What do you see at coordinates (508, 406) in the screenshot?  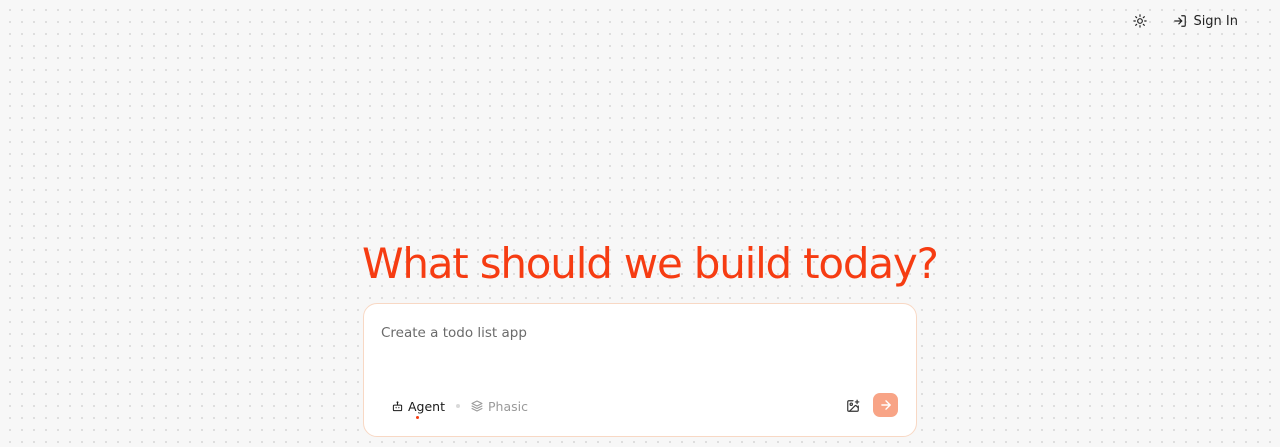 I see `mode-phasic-label: Phasic` at bounding box center [508, 406].